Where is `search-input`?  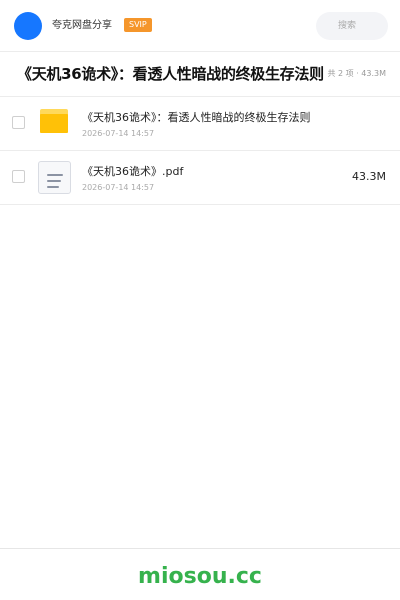 search-input is located at coordinates (352, 26).